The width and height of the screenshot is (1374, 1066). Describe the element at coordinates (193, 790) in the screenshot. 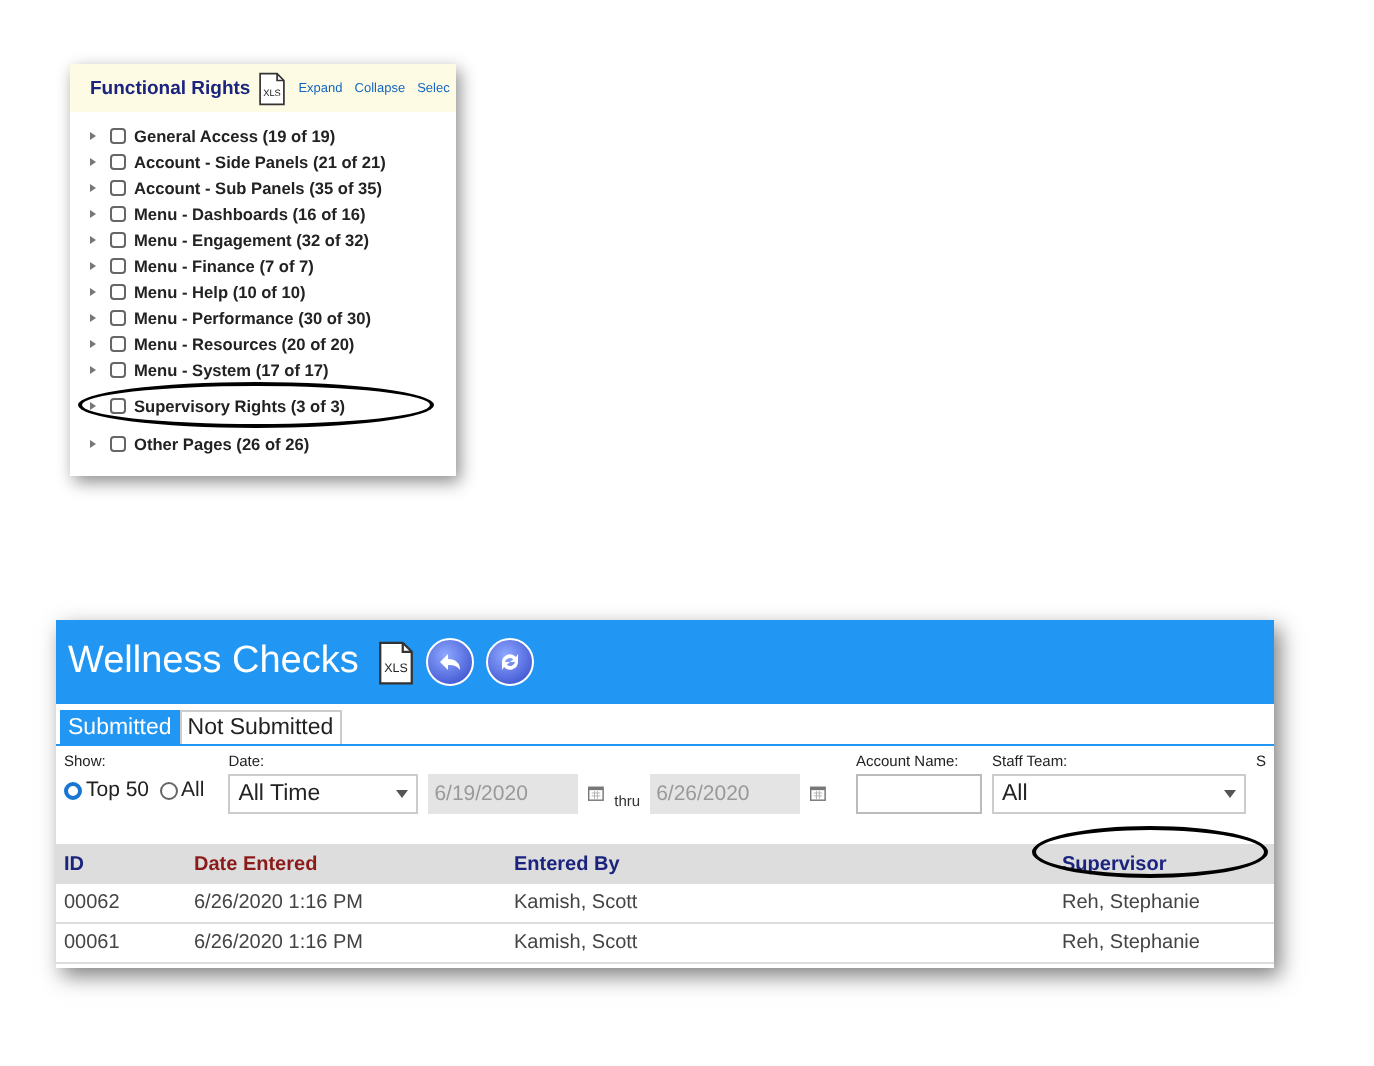

I see `radio-label: All` at that location.